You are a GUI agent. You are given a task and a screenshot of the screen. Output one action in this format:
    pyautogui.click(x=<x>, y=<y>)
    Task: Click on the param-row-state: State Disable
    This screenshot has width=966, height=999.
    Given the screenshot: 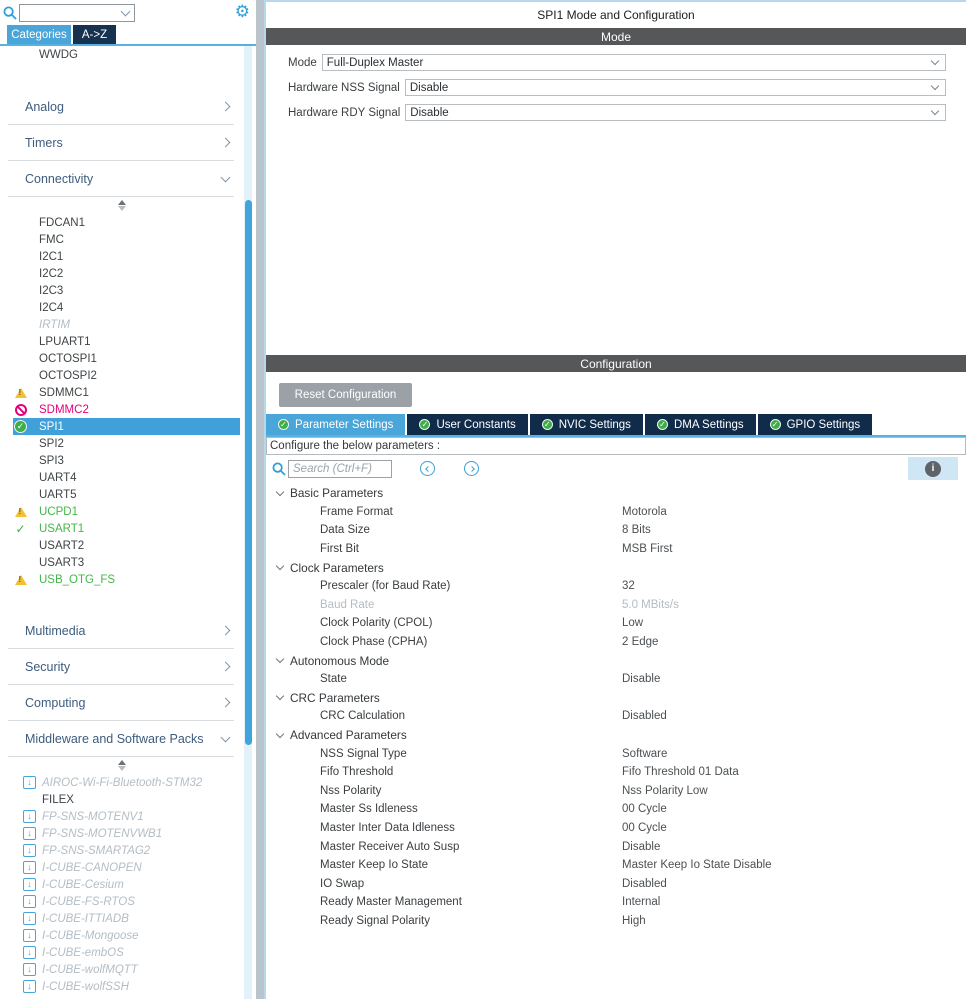 What is the action you would take?
    pyautogui.click(x=616, y=679)
    